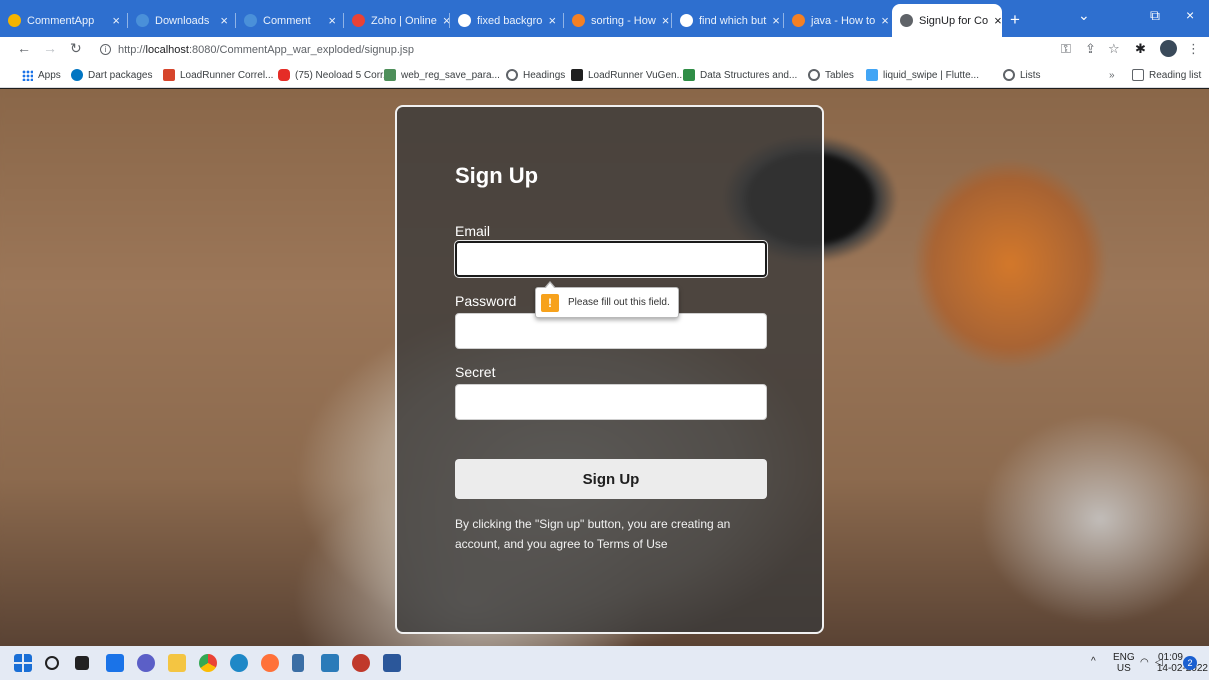 The height and width of the screenshot is (680, 1209). What do you see at coordinates (1090, 49) in the screenshot?
I see `share-icon: ⇪` at bounding box center [1090, 49].